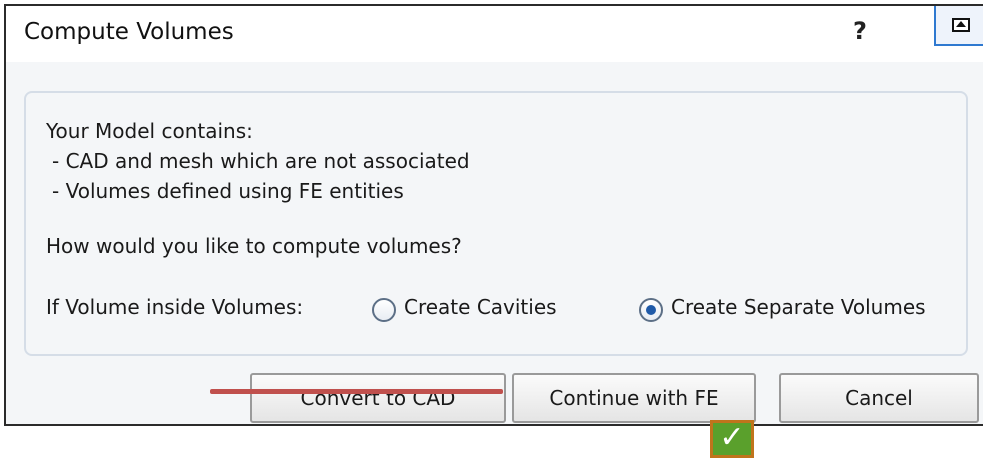 The height and width of the screenshot is (459, 985). What do you see at coordinates (384, 310) in the screenshot?
I see `create-cavities-radio` at bounding box center [384, 310].